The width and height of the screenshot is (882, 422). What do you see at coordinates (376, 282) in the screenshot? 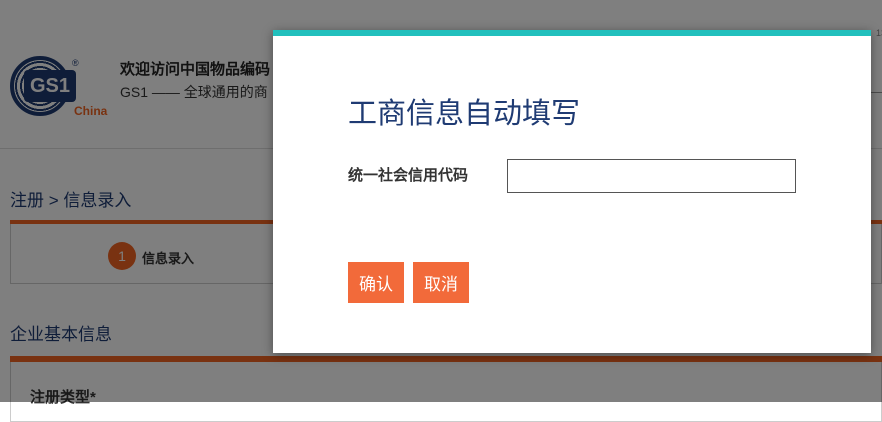
I see `confirm-button: 确认` at bounding box center [376, 282].